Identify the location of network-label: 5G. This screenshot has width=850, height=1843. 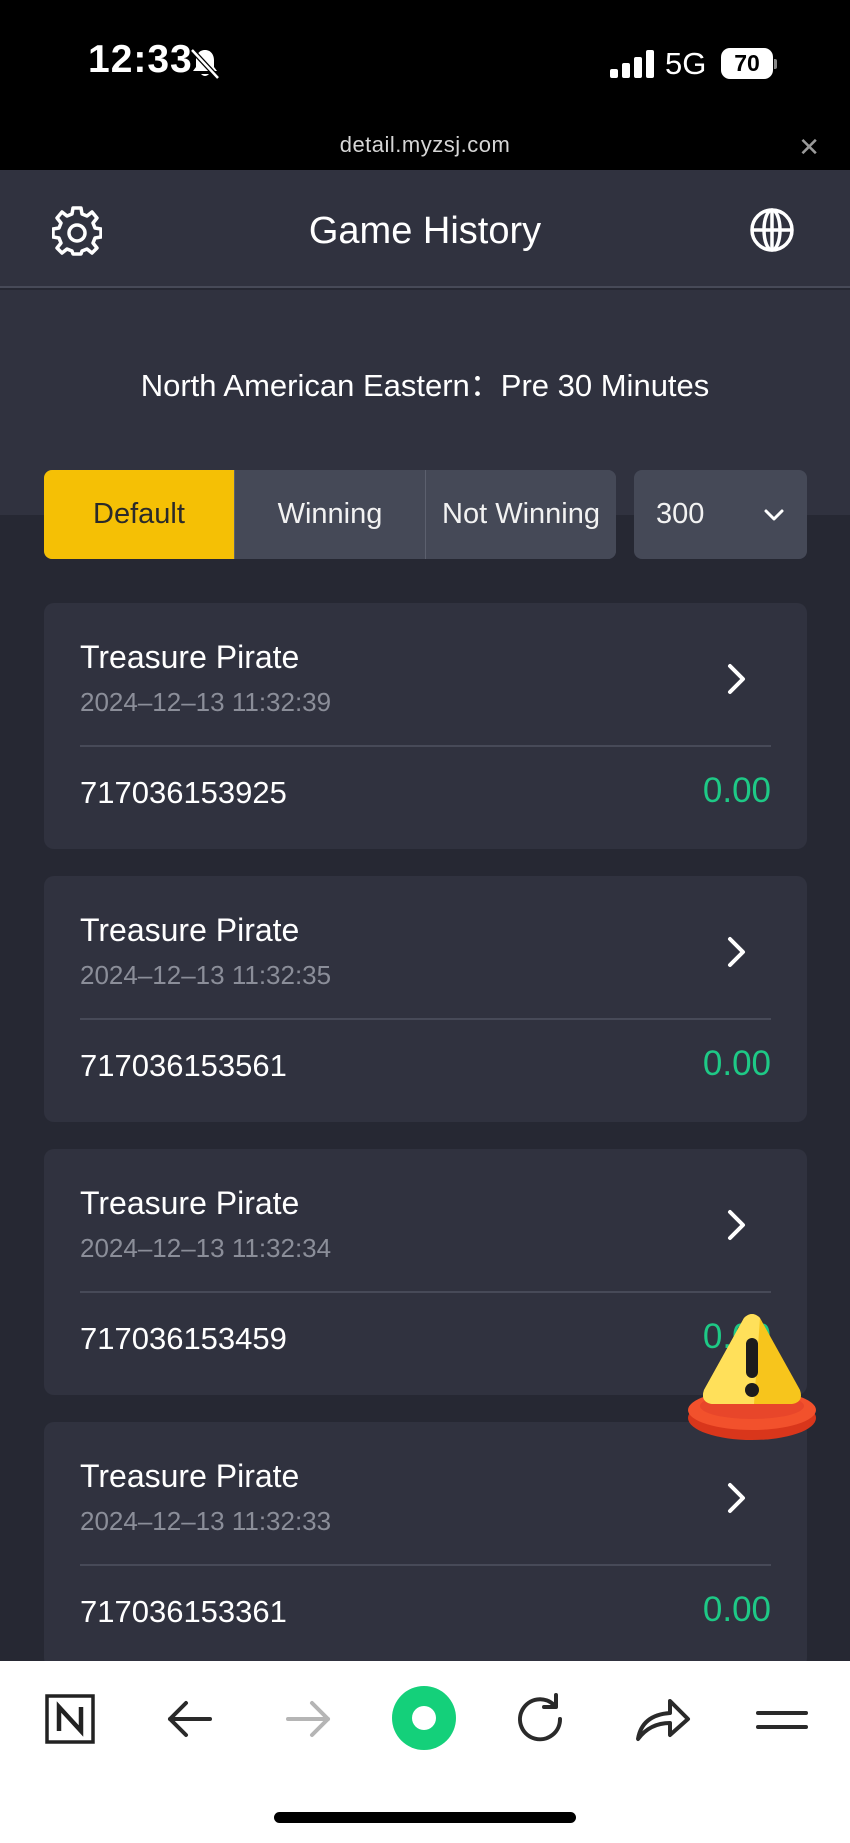
(686, 63).